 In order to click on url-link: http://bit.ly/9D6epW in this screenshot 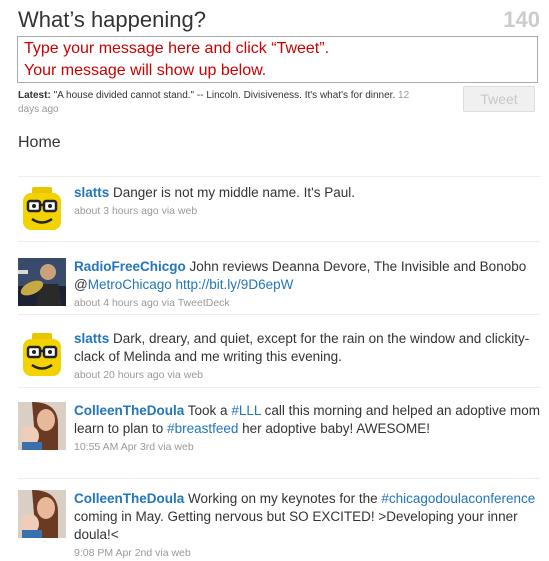, I will do `click(235, 284)`.